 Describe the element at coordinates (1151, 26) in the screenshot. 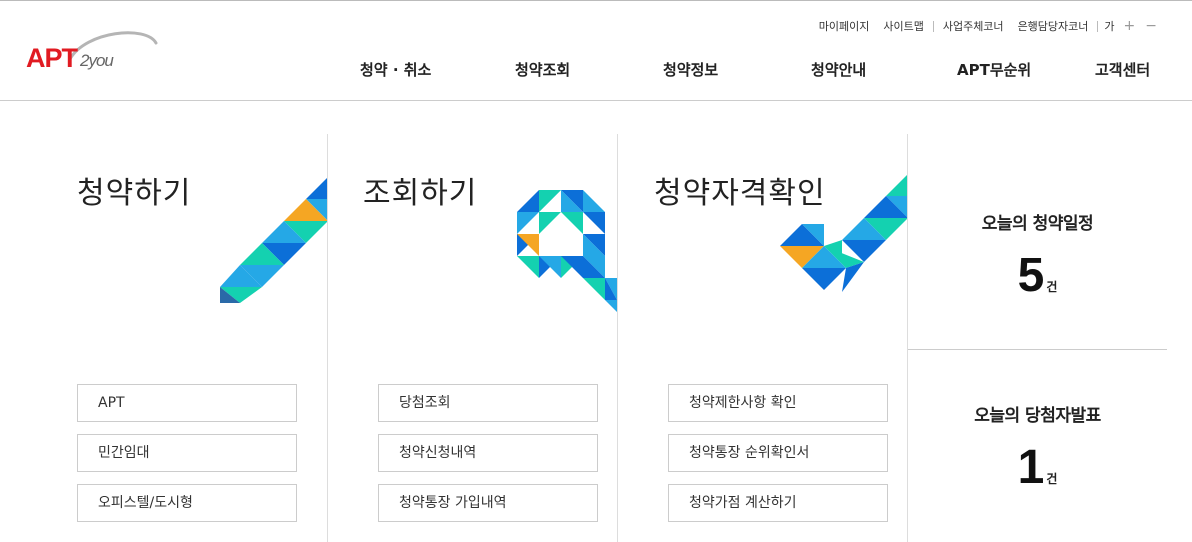

I see `font-decrease-button: −` at that location.